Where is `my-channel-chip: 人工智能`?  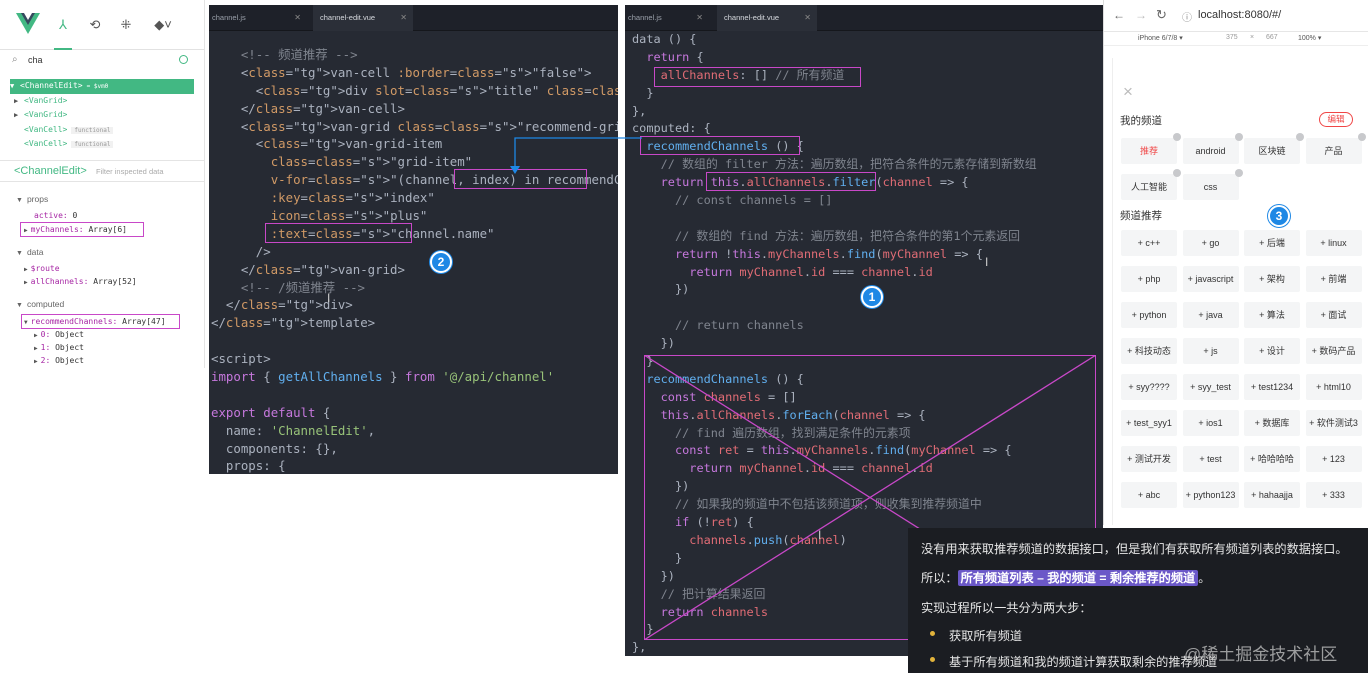
my-channel-chip: 人工智能 is located at coordinates (1149, 187).